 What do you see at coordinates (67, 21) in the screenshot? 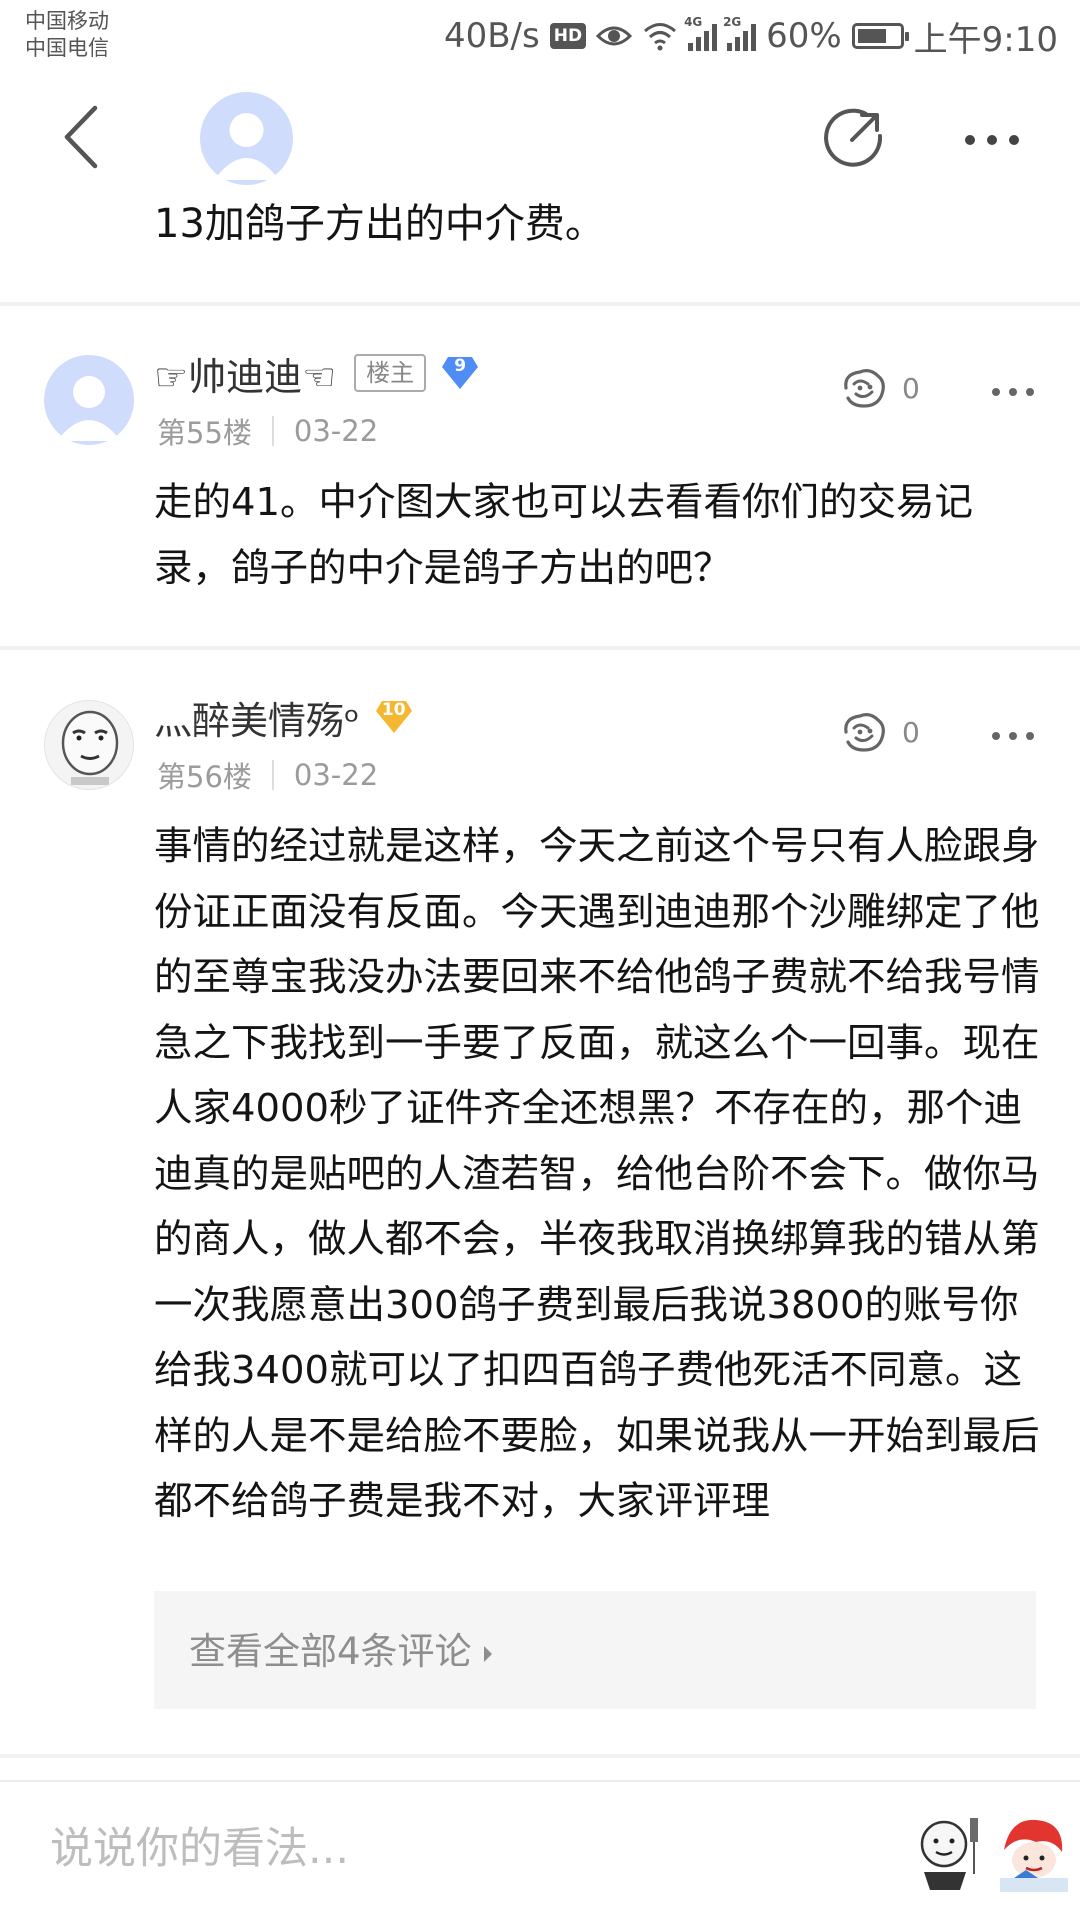
I see `carrier-1: 中国移动` at bounding box center [67, 21].